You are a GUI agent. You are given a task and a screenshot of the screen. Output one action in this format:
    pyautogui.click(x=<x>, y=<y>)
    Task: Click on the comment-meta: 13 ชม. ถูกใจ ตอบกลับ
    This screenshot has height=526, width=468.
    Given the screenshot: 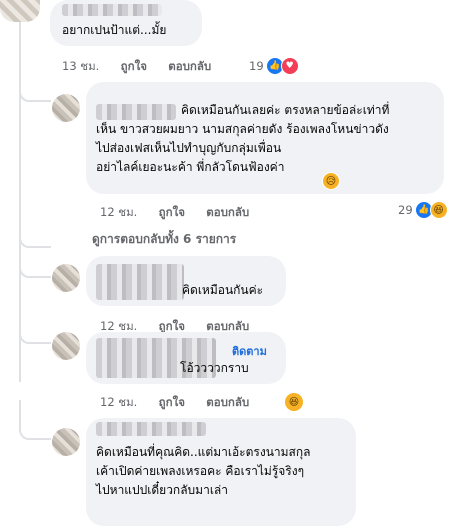 What is the action you would take?
    pyautogui.click(x=136, y=67)
    